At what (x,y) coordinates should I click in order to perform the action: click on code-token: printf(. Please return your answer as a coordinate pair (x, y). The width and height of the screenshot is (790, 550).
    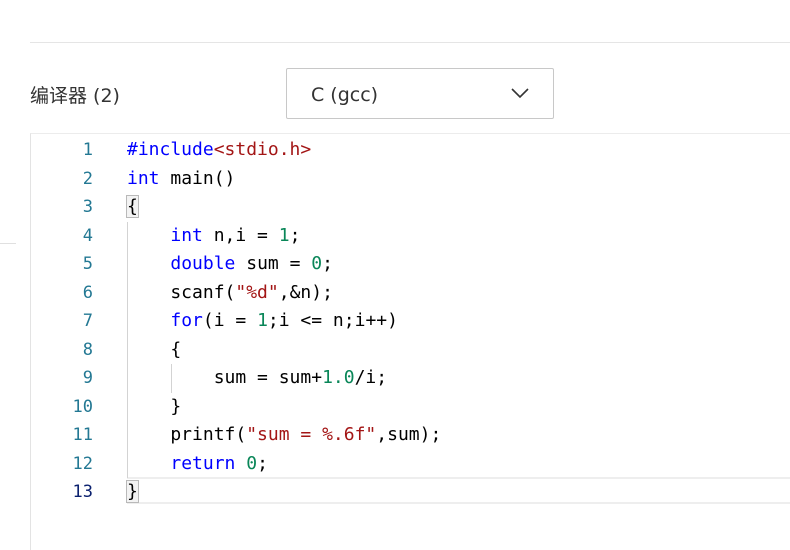
    Looking at the image, I should click on (187, 434).